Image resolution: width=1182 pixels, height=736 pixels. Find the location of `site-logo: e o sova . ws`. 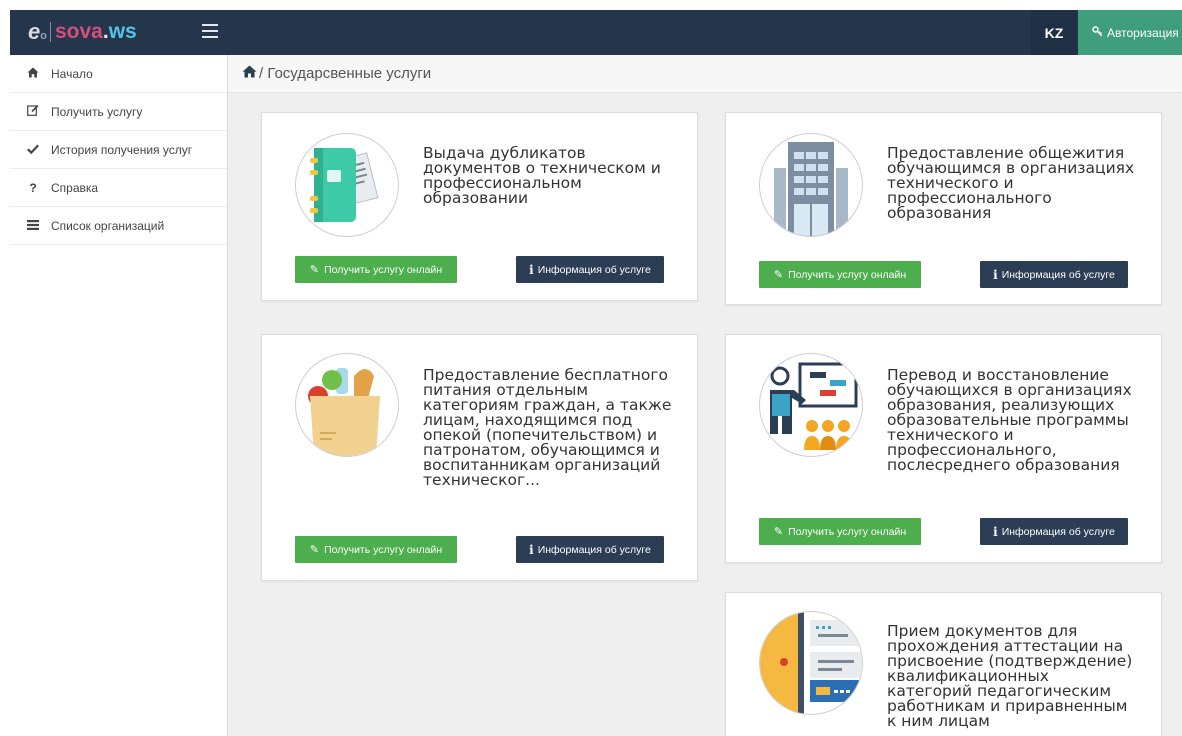

site-logo: e o sova . ws is located at coordinates (82, 32).